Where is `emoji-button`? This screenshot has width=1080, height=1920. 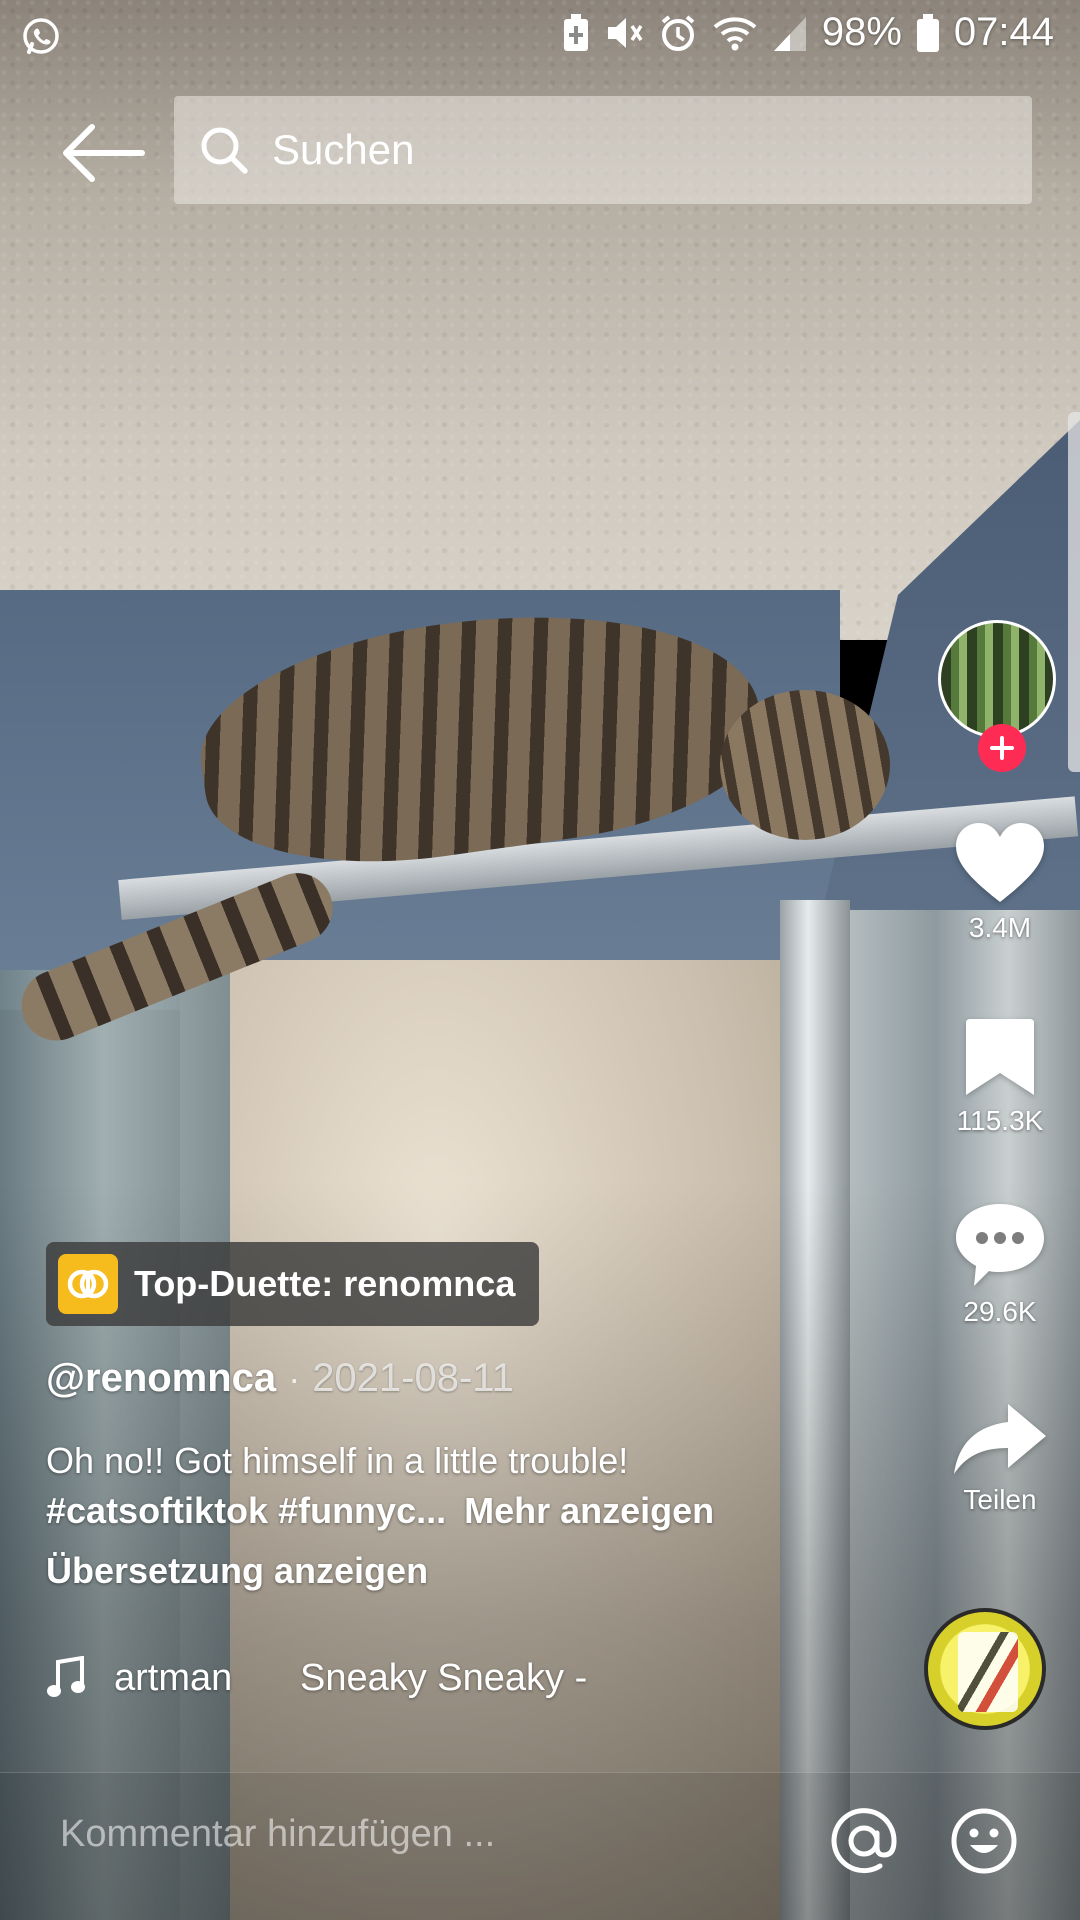
emoji-button is located at coordinates (984, 1841).